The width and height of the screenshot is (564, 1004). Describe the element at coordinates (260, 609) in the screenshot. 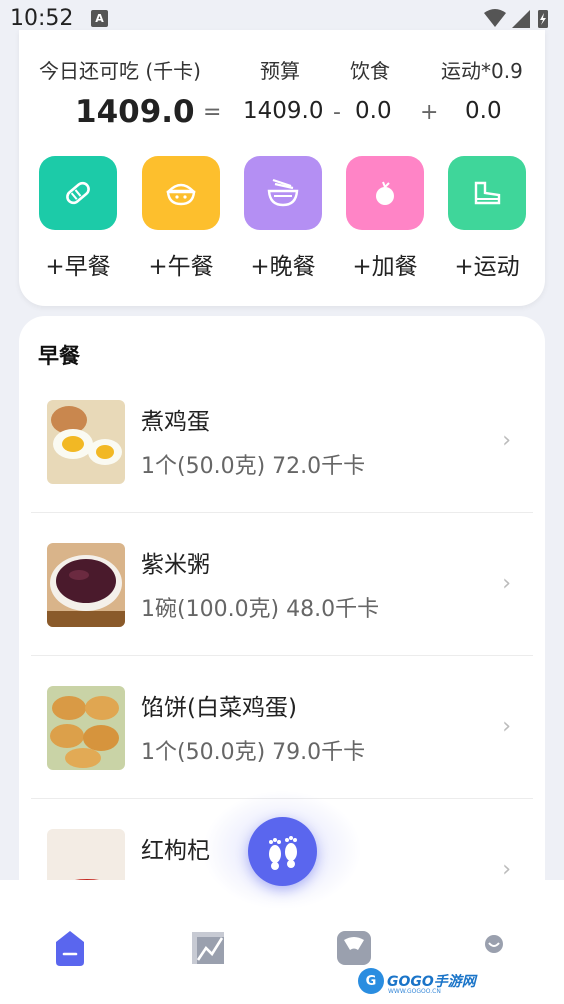

I see `food-detail: 1碗(100.0克) 48.0千卡` at that location.